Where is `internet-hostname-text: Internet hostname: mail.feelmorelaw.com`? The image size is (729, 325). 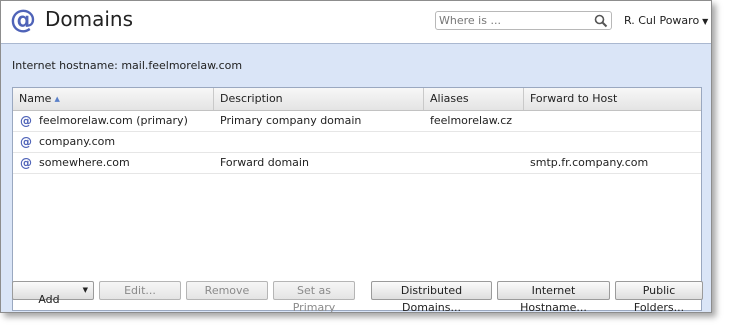
internet-hostname-text: Internet hostname: mail.feelmorelaw.com is located at coordinates (127, 65).